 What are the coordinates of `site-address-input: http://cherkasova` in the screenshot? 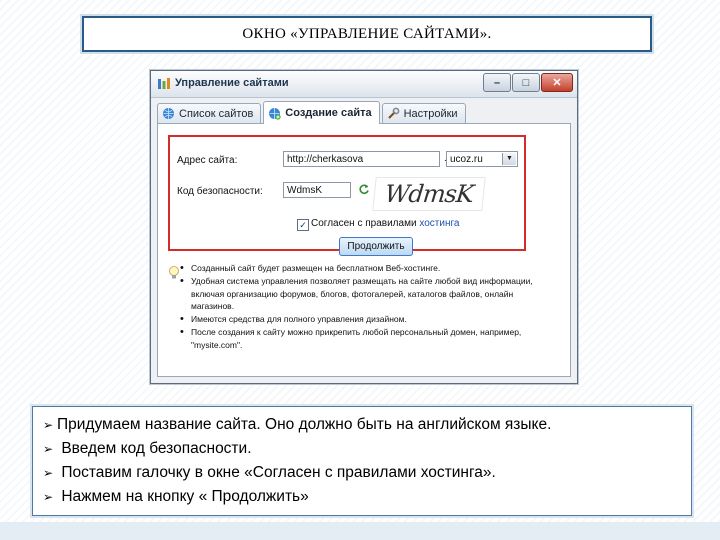 It's located at (361, 159).